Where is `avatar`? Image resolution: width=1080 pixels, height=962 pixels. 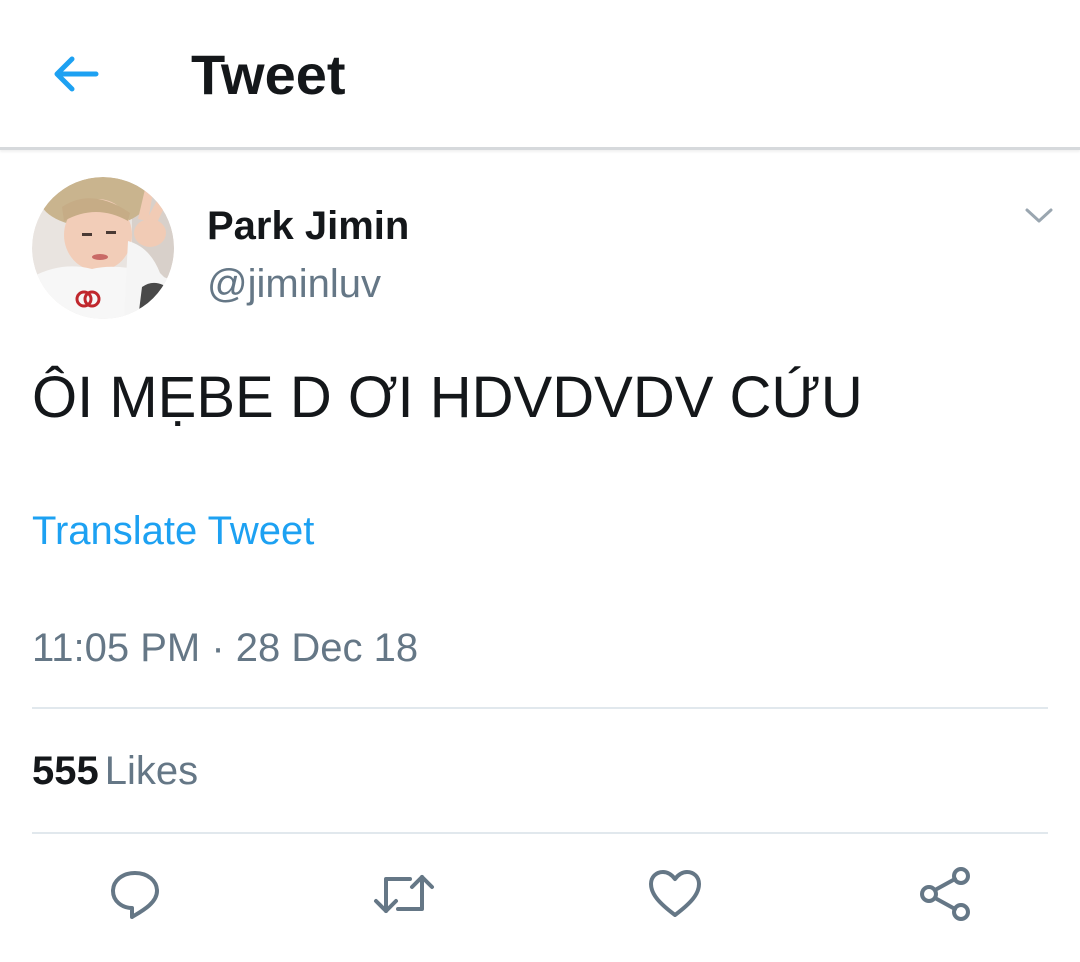
avatar is located at coordinates (103, 248).